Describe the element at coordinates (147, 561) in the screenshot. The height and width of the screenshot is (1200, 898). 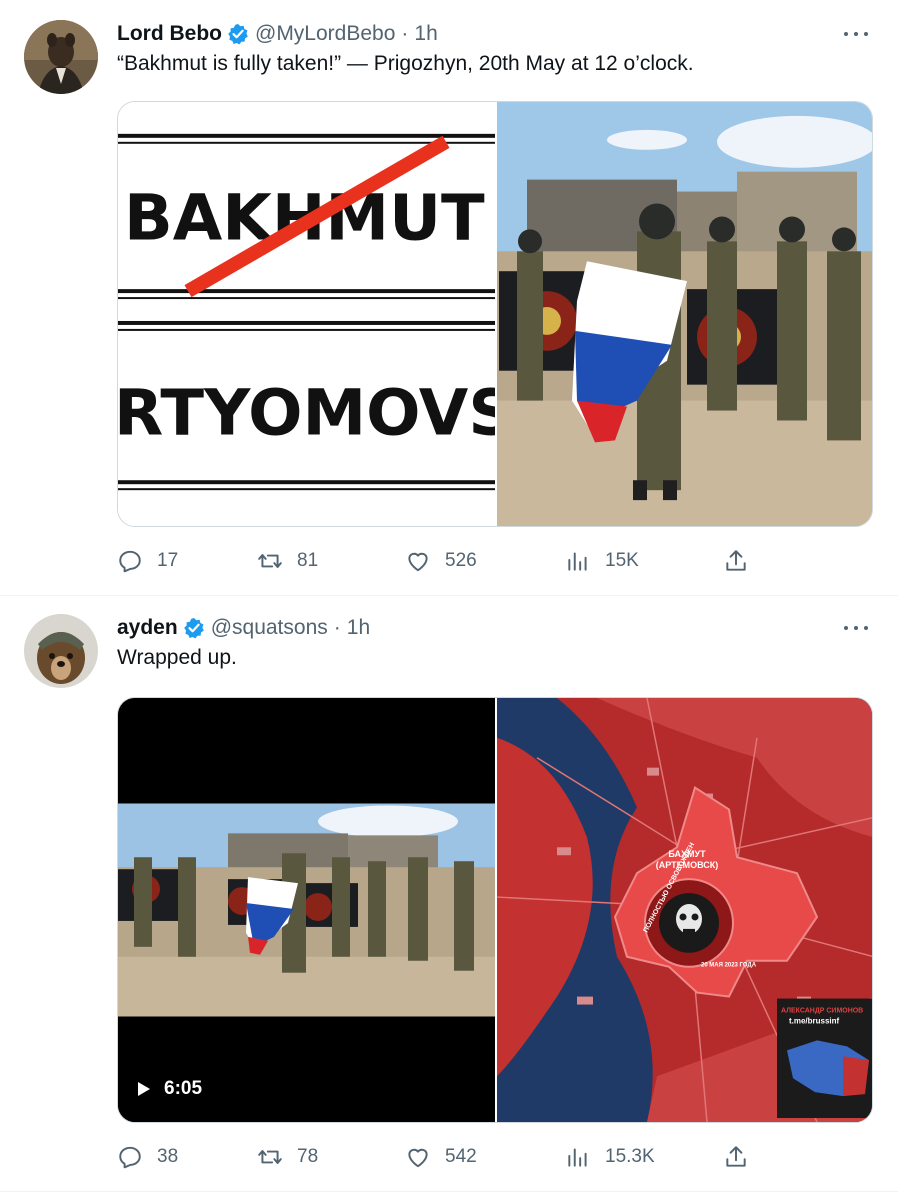
I see `reply-button: 17` at that location.